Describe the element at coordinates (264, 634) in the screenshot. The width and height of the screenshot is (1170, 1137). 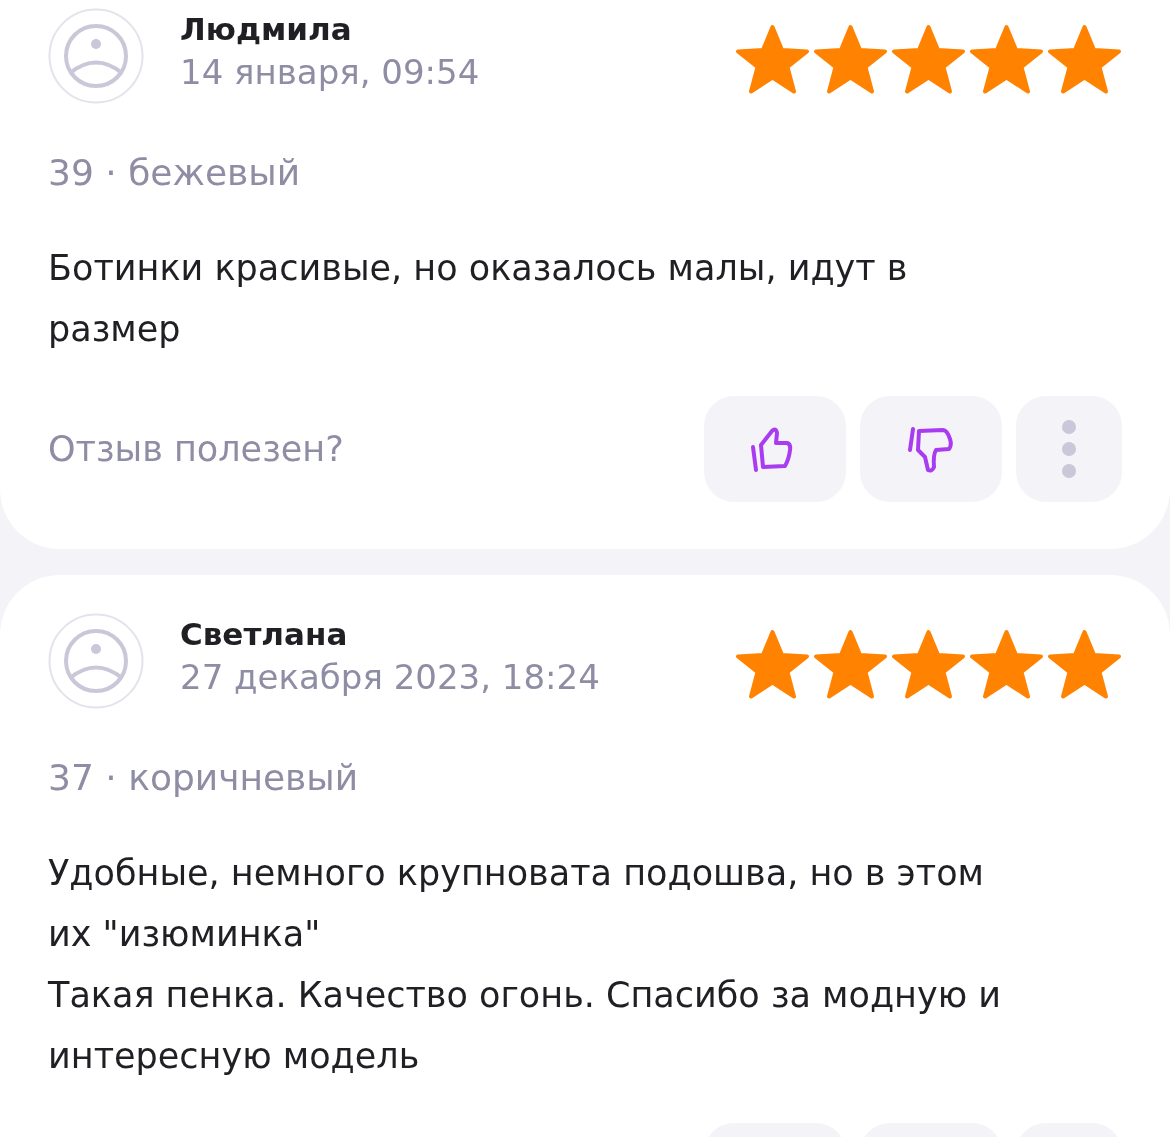
I see `author-name: Светлана` at that location.